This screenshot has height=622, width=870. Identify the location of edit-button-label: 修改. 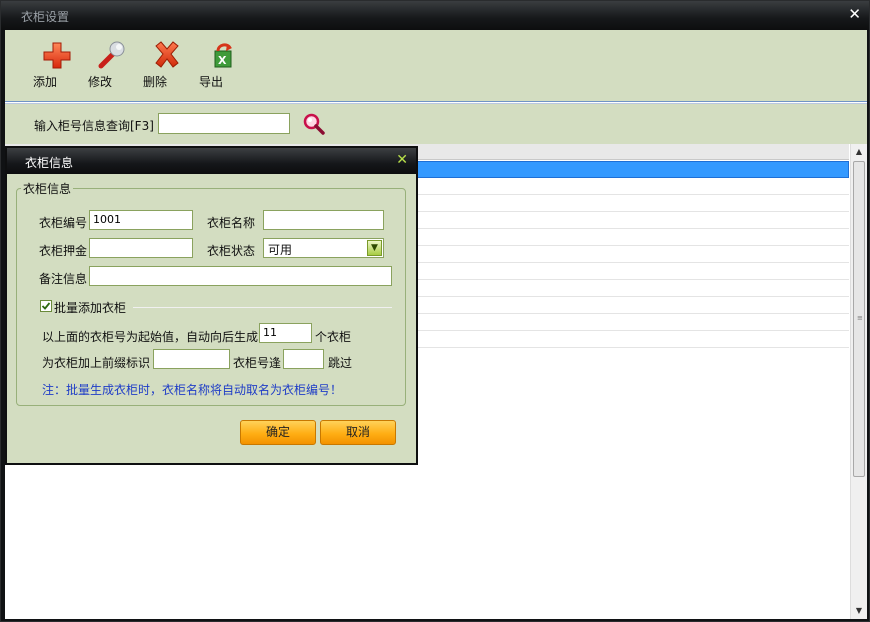
(100, 82).